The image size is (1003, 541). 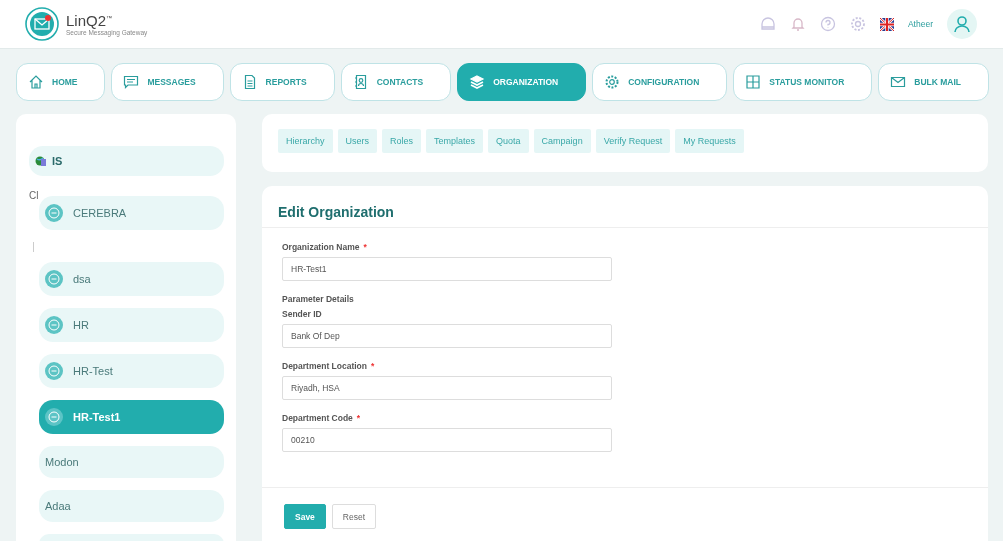 I want to click on nav-tab: STATUS MONITOR, so click(x=803, y=82).